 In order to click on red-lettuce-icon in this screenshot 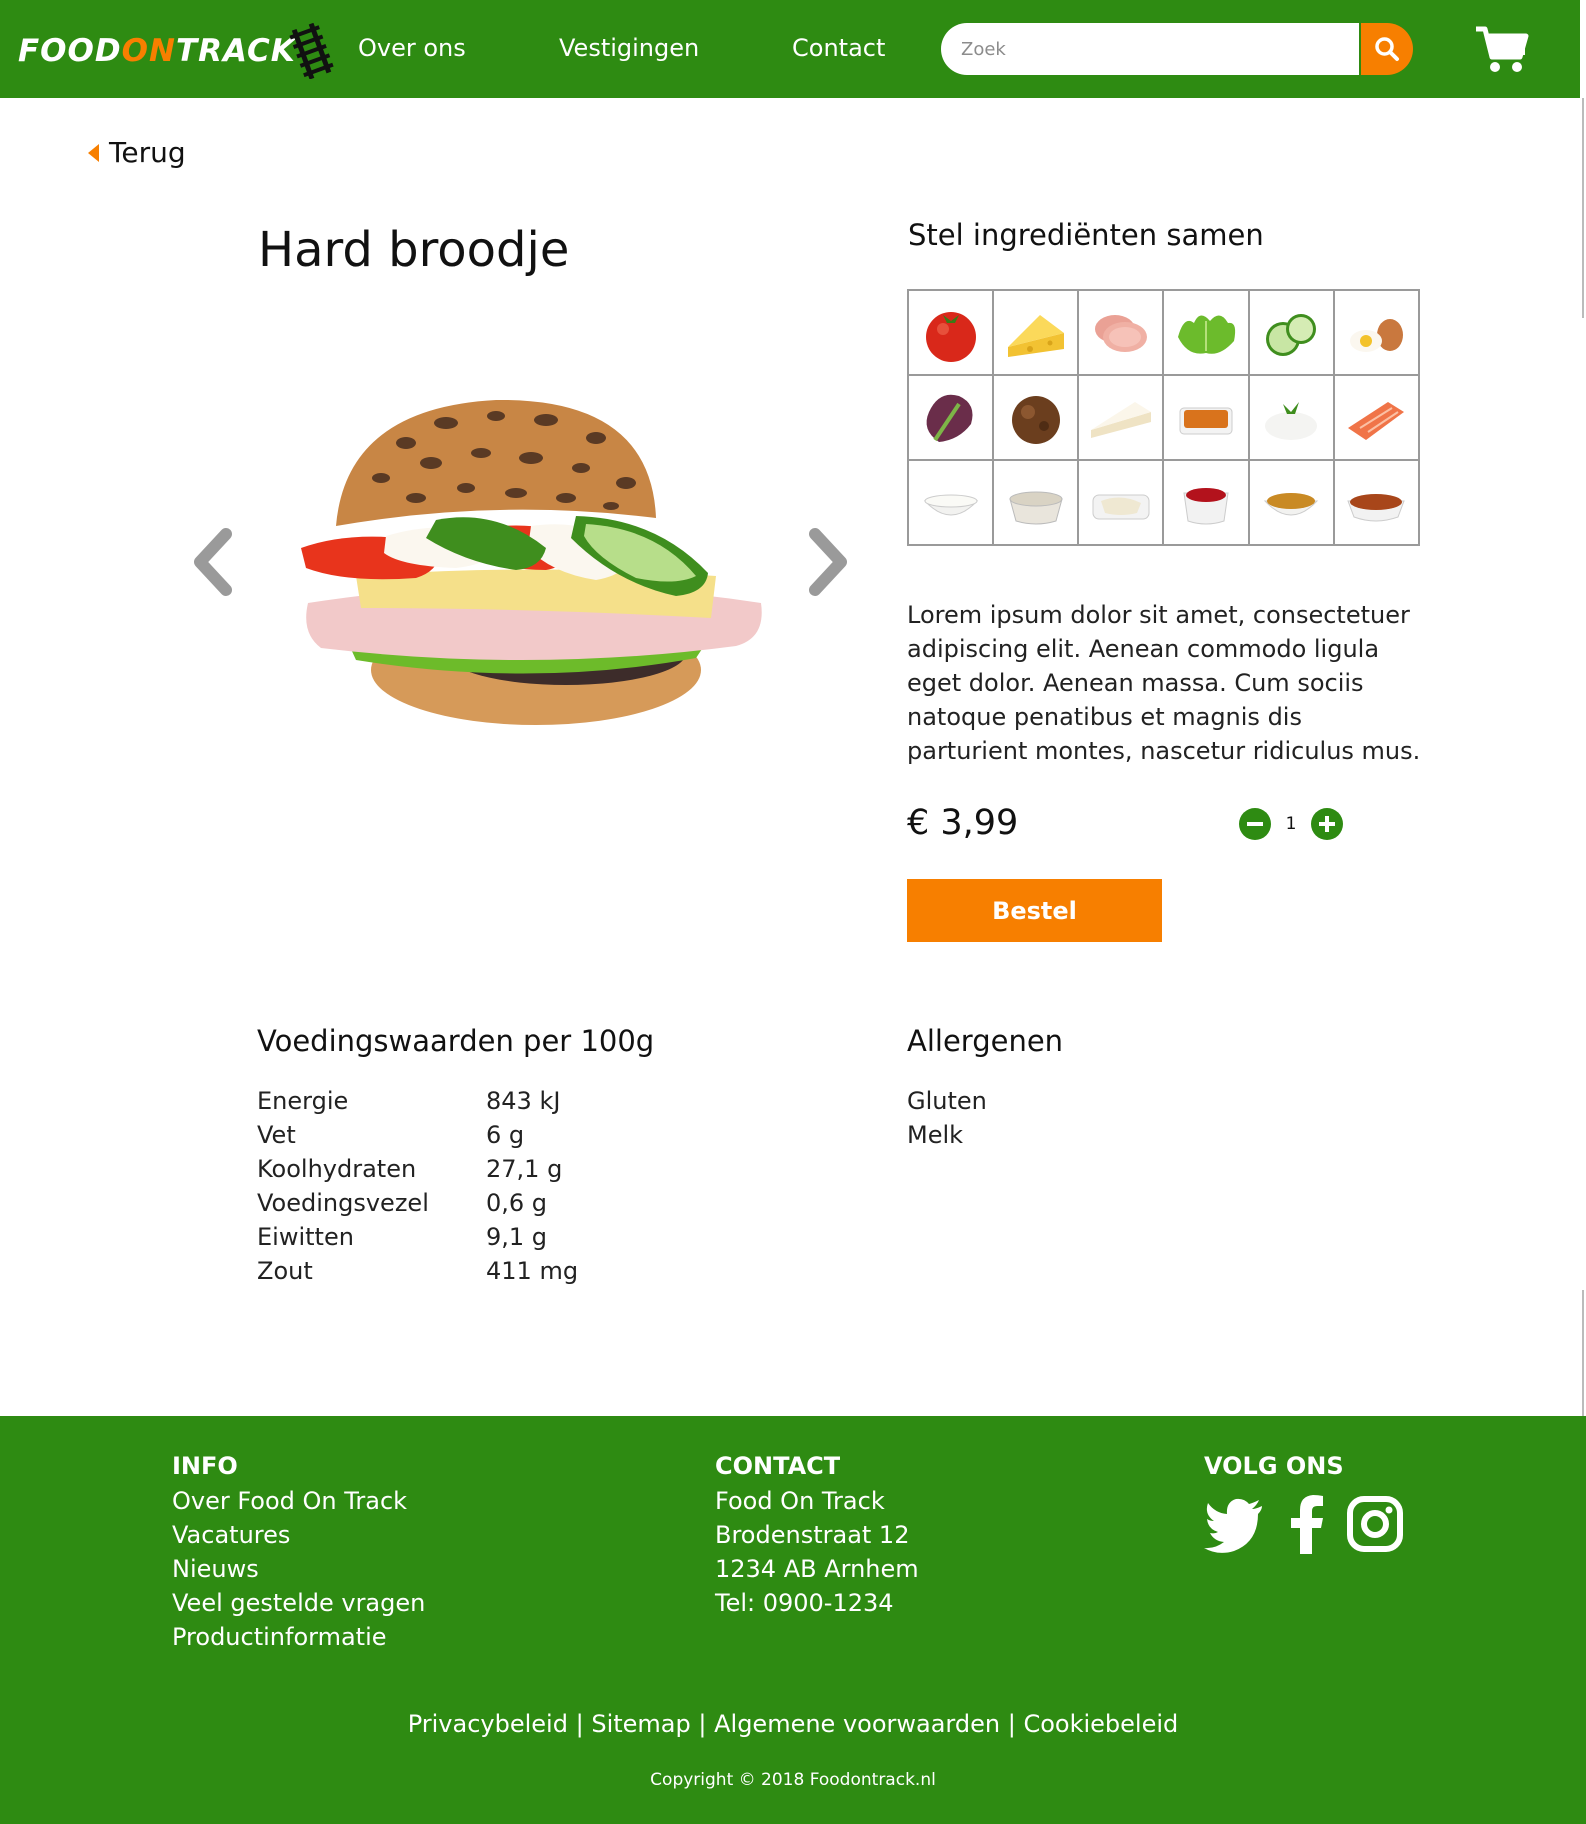, I will do `click(949, 418)`.